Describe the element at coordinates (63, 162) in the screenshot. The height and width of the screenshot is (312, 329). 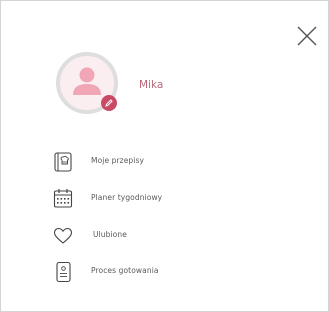
I see `recipe-book-icon` at that location.